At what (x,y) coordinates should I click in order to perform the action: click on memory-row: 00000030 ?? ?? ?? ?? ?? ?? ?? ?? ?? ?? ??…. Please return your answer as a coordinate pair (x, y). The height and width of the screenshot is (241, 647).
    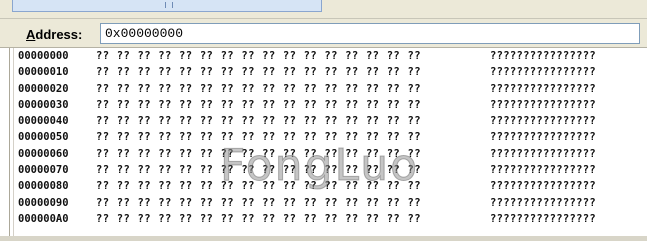
    Looking at the image, I should click on (307, 105).